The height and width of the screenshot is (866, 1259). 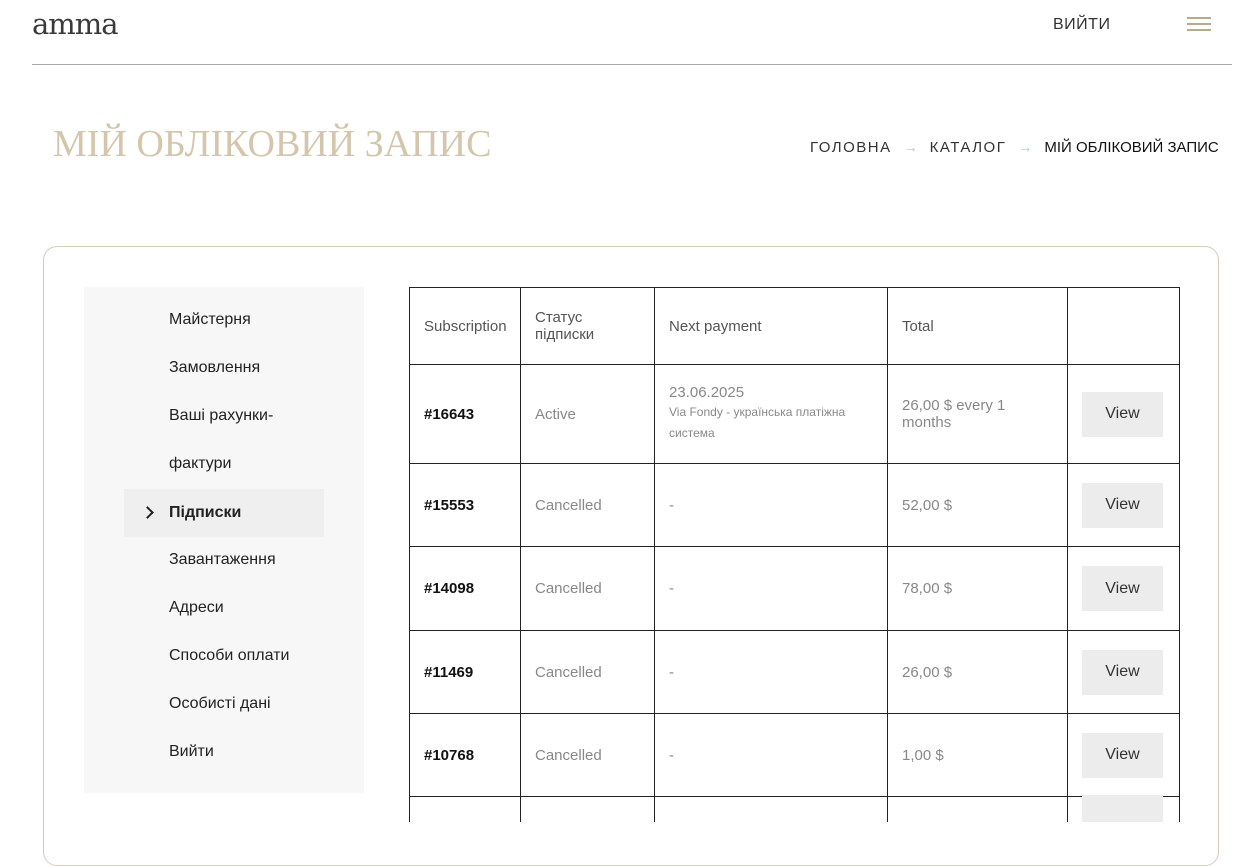 I want to click on chevron-right-icon, so click(x=147, y=512).